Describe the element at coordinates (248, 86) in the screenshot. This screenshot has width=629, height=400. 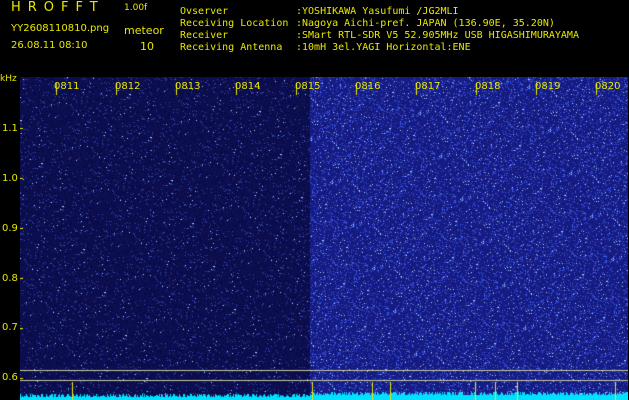
I see `time-tick-0814: 0814` at that location.